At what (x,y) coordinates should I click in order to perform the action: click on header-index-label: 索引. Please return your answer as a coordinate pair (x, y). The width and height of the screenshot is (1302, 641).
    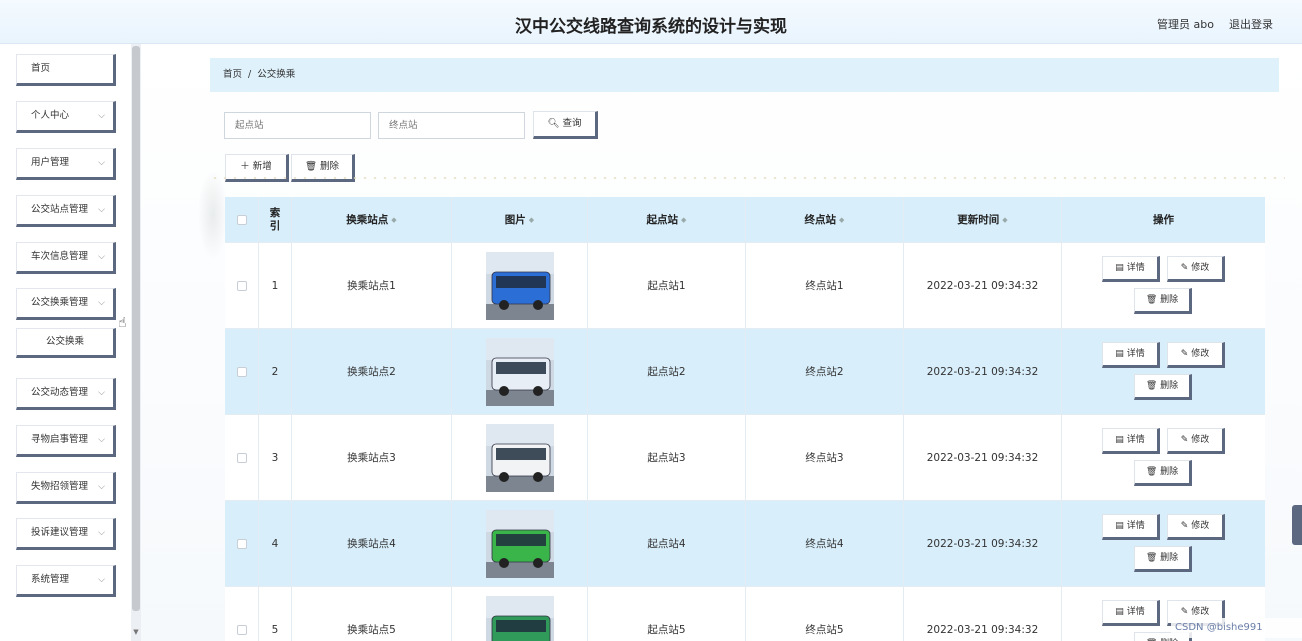
    Looking at the image, I should click on (275, 219).